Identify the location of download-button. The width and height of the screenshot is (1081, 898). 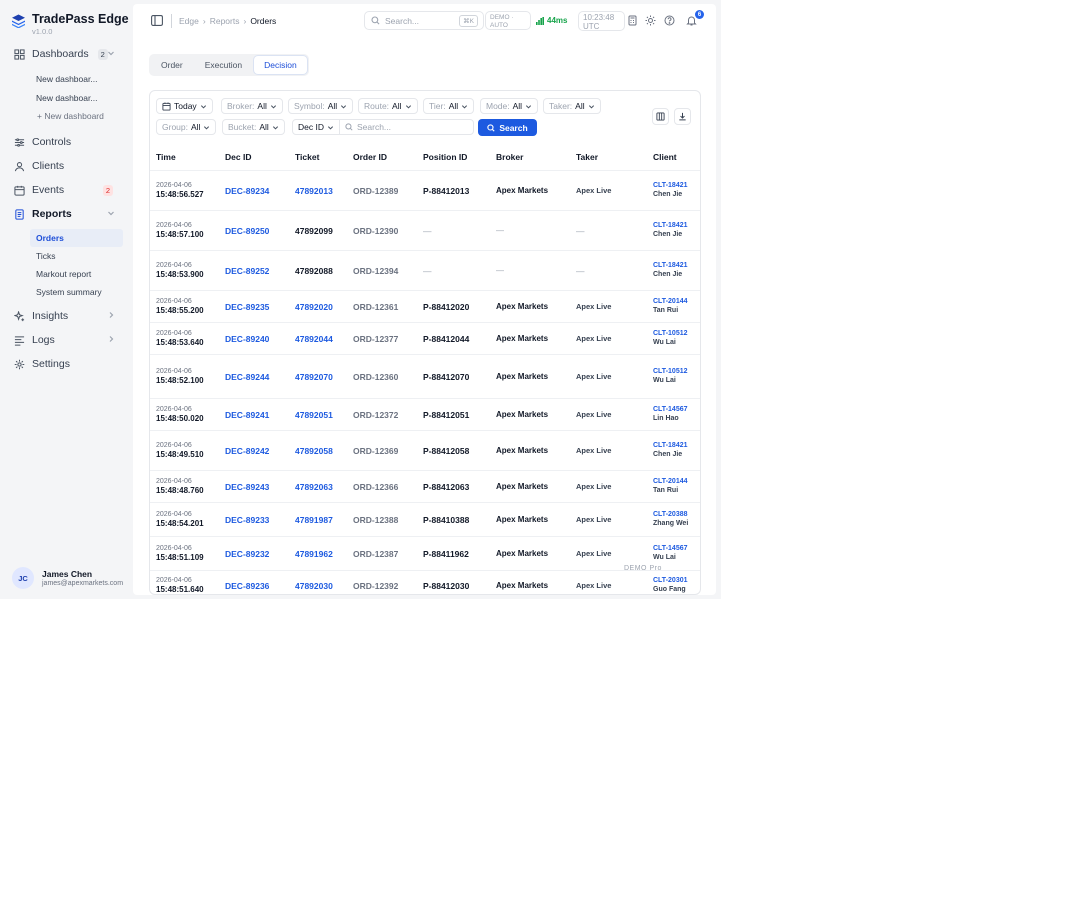
(682, 116).